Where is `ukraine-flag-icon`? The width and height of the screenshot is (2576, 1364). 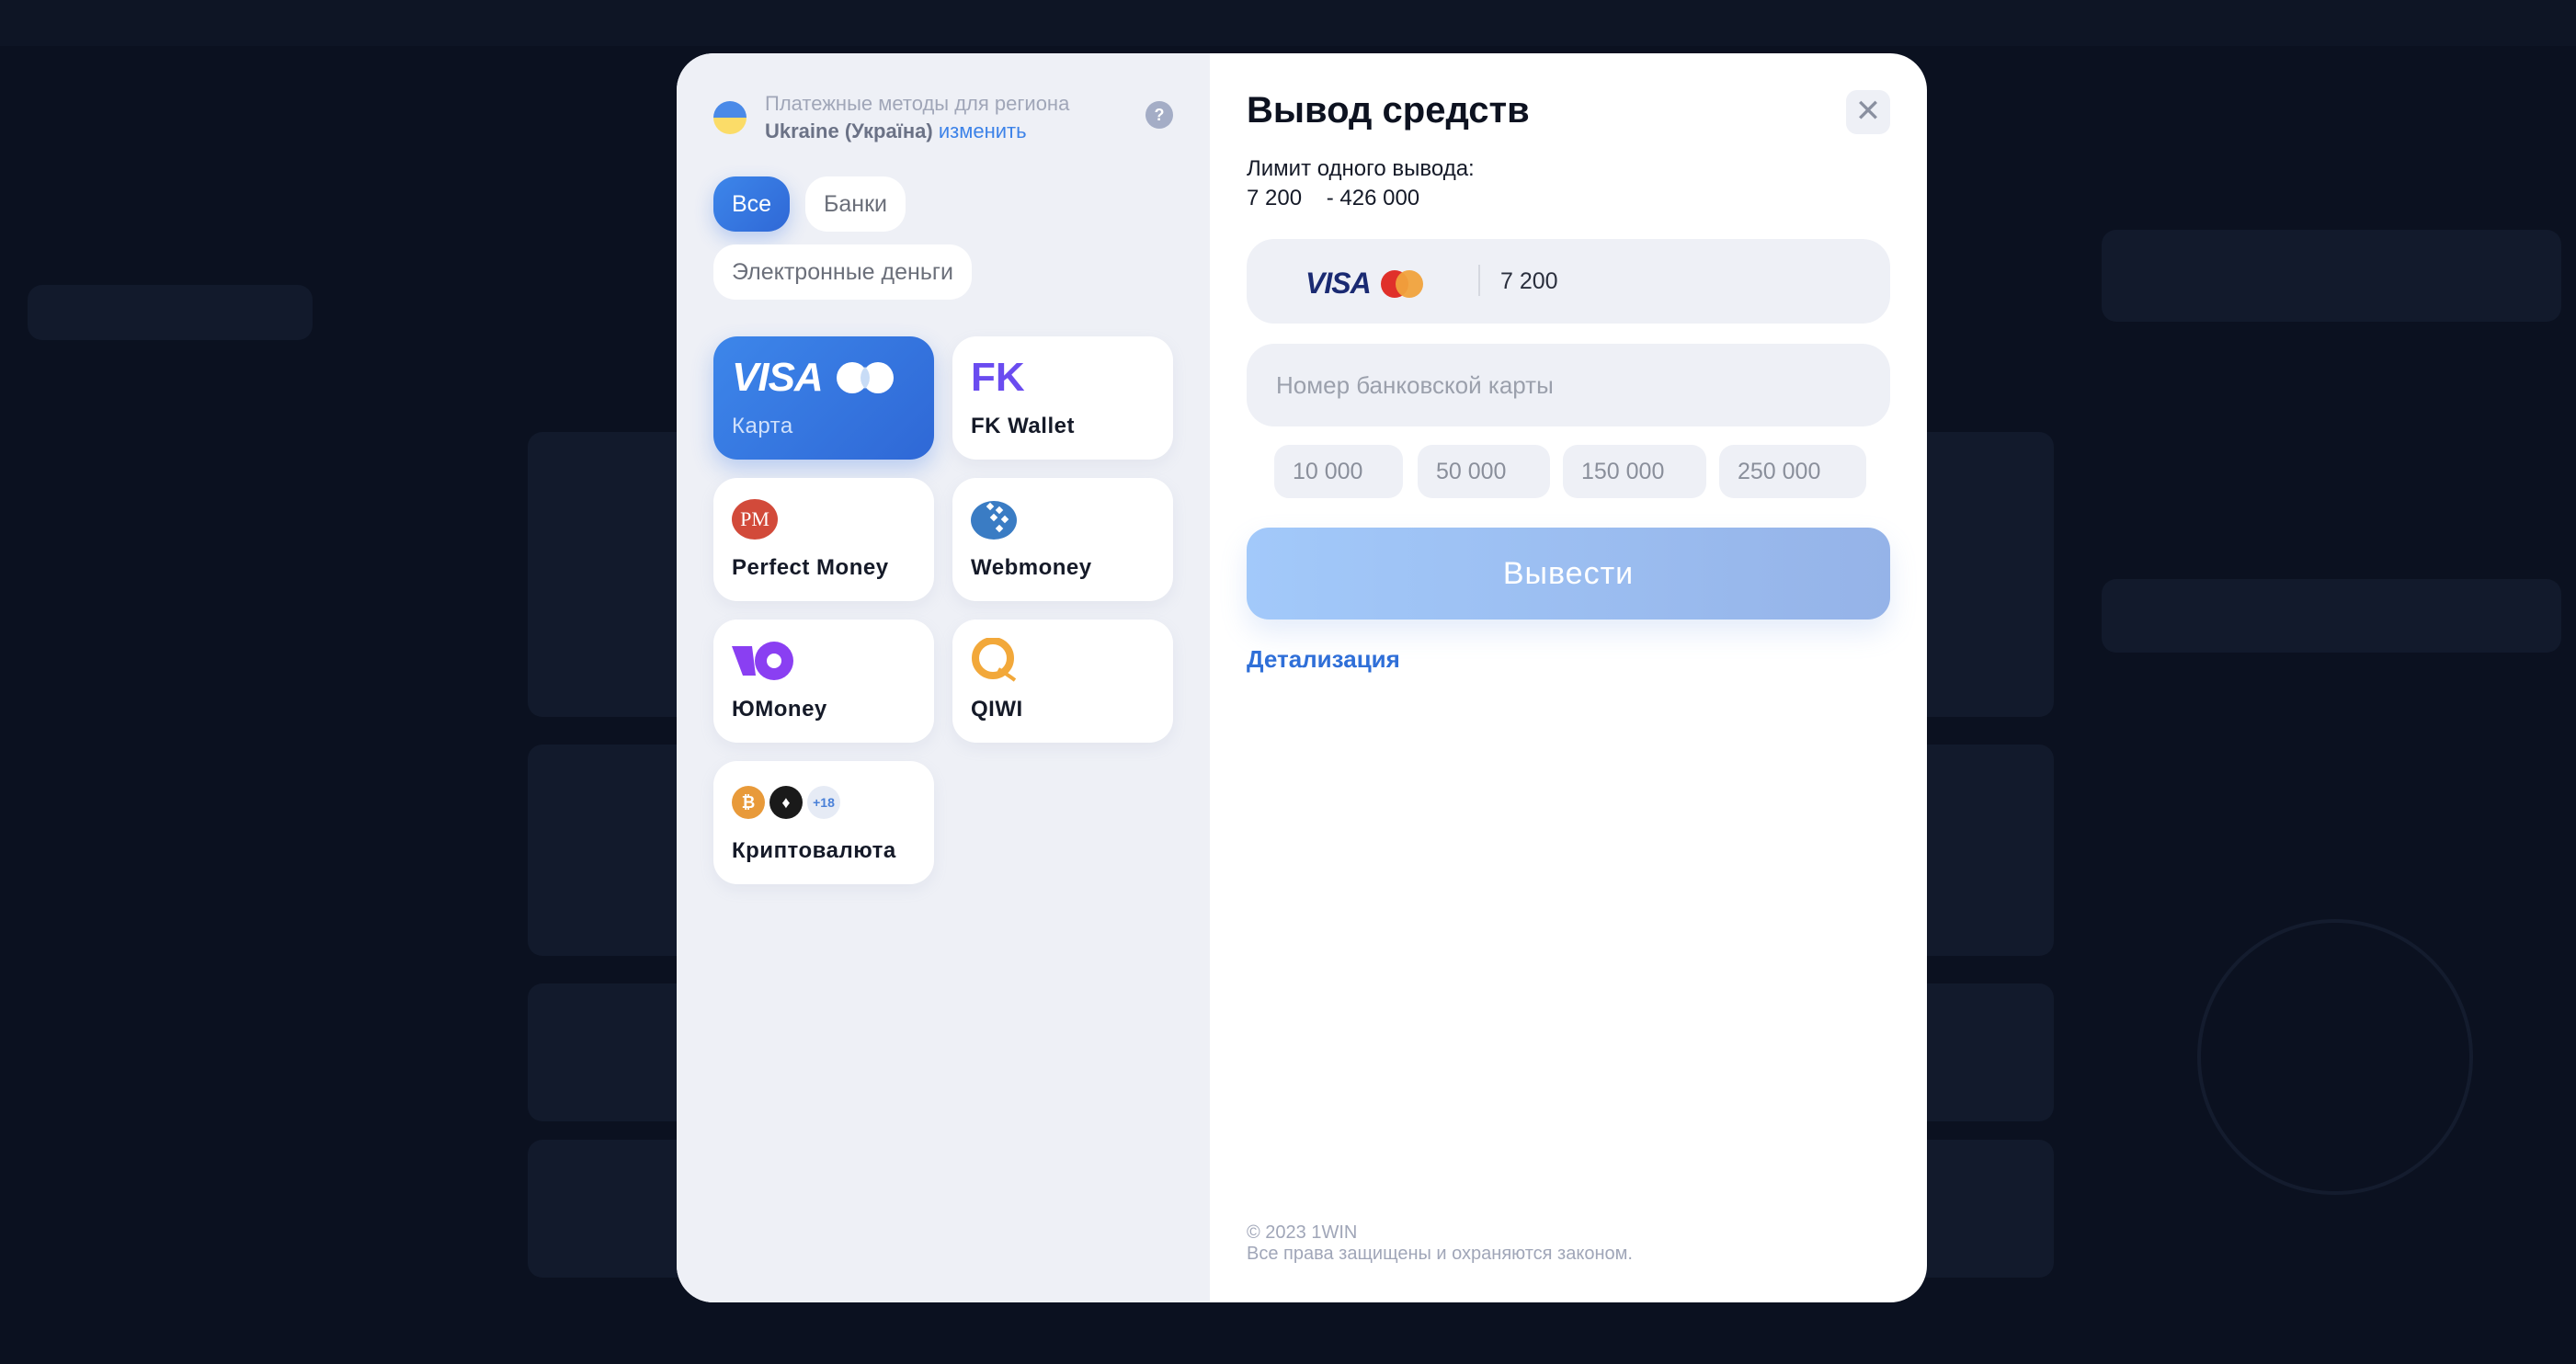
ukraine-flag-icon is located at coordinates (730, 117).